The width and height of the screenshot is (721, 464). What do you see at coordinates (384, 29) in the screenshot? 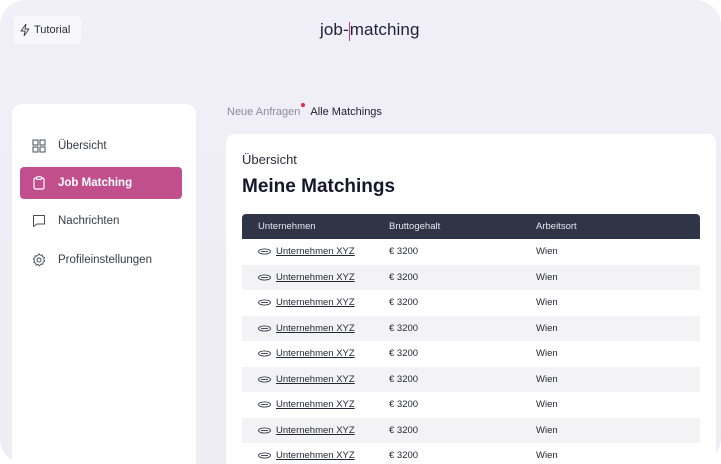
I see `logo-part-matching: matching` at bounding box center [384, 29].